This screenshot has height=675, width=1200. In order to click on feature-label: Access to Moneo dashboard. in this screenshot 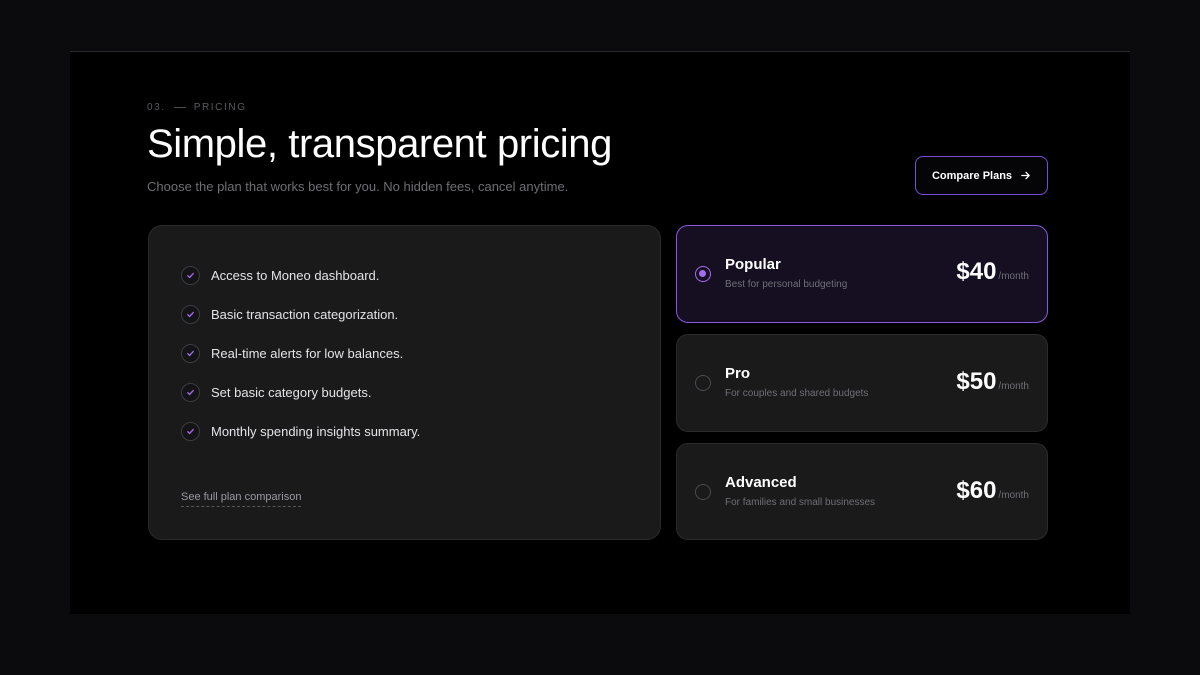, I will do `click(295, 275)`.